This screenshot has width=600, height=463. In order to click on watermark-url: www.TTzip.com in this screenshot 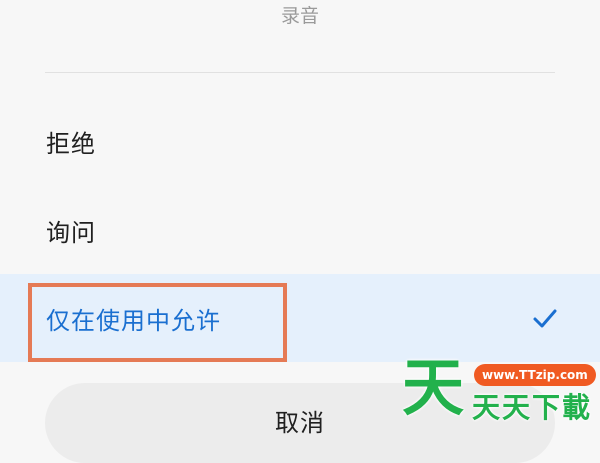, I will do `click(535, 375)`.